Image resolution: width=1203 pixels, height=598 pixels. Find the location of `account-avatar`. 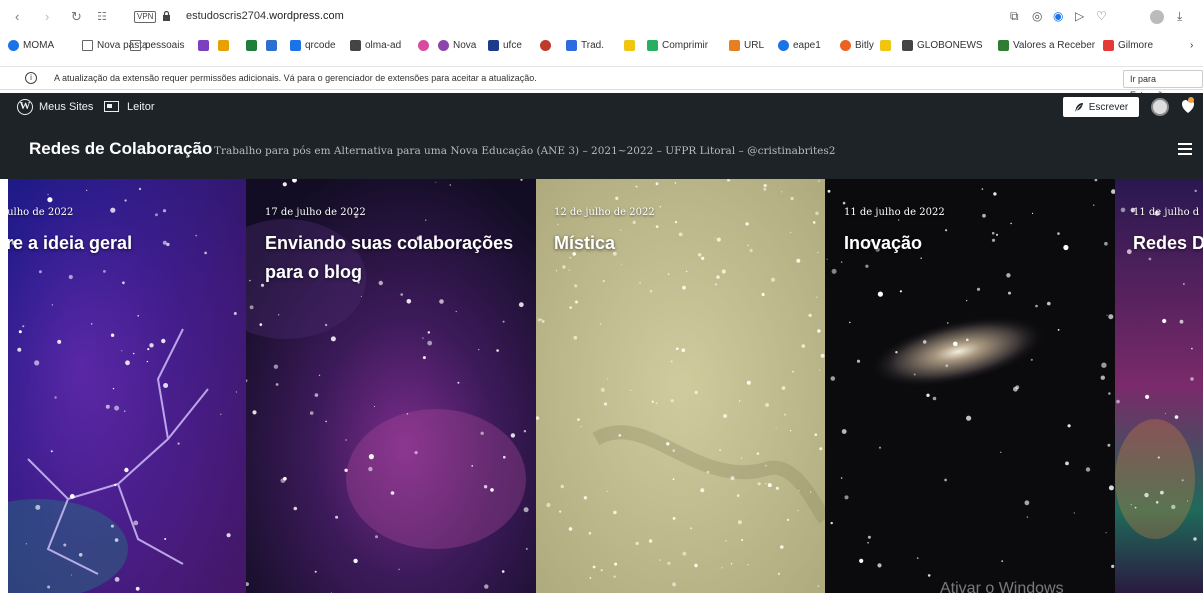

account-avatar is located at coordinates (1160, 107).